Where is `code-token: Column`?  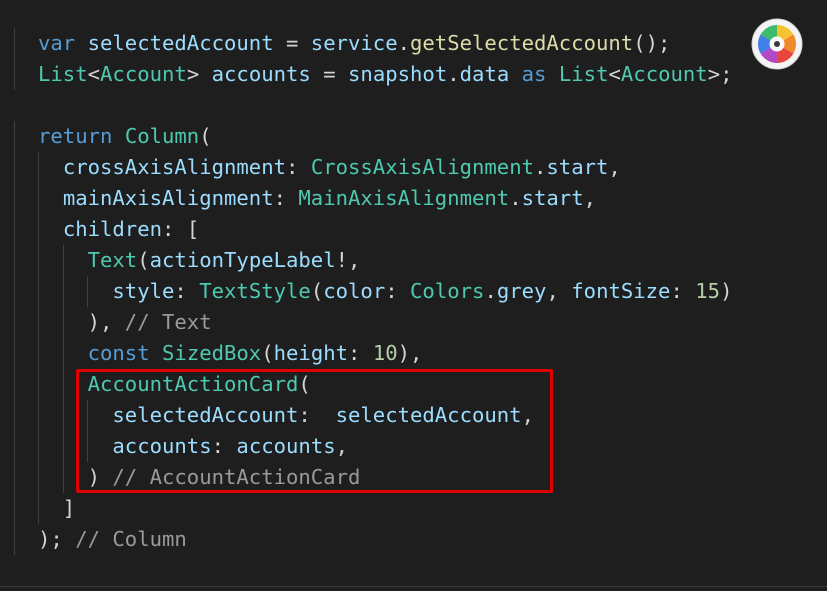
code-token: Column is located at coordinates (162, 136).